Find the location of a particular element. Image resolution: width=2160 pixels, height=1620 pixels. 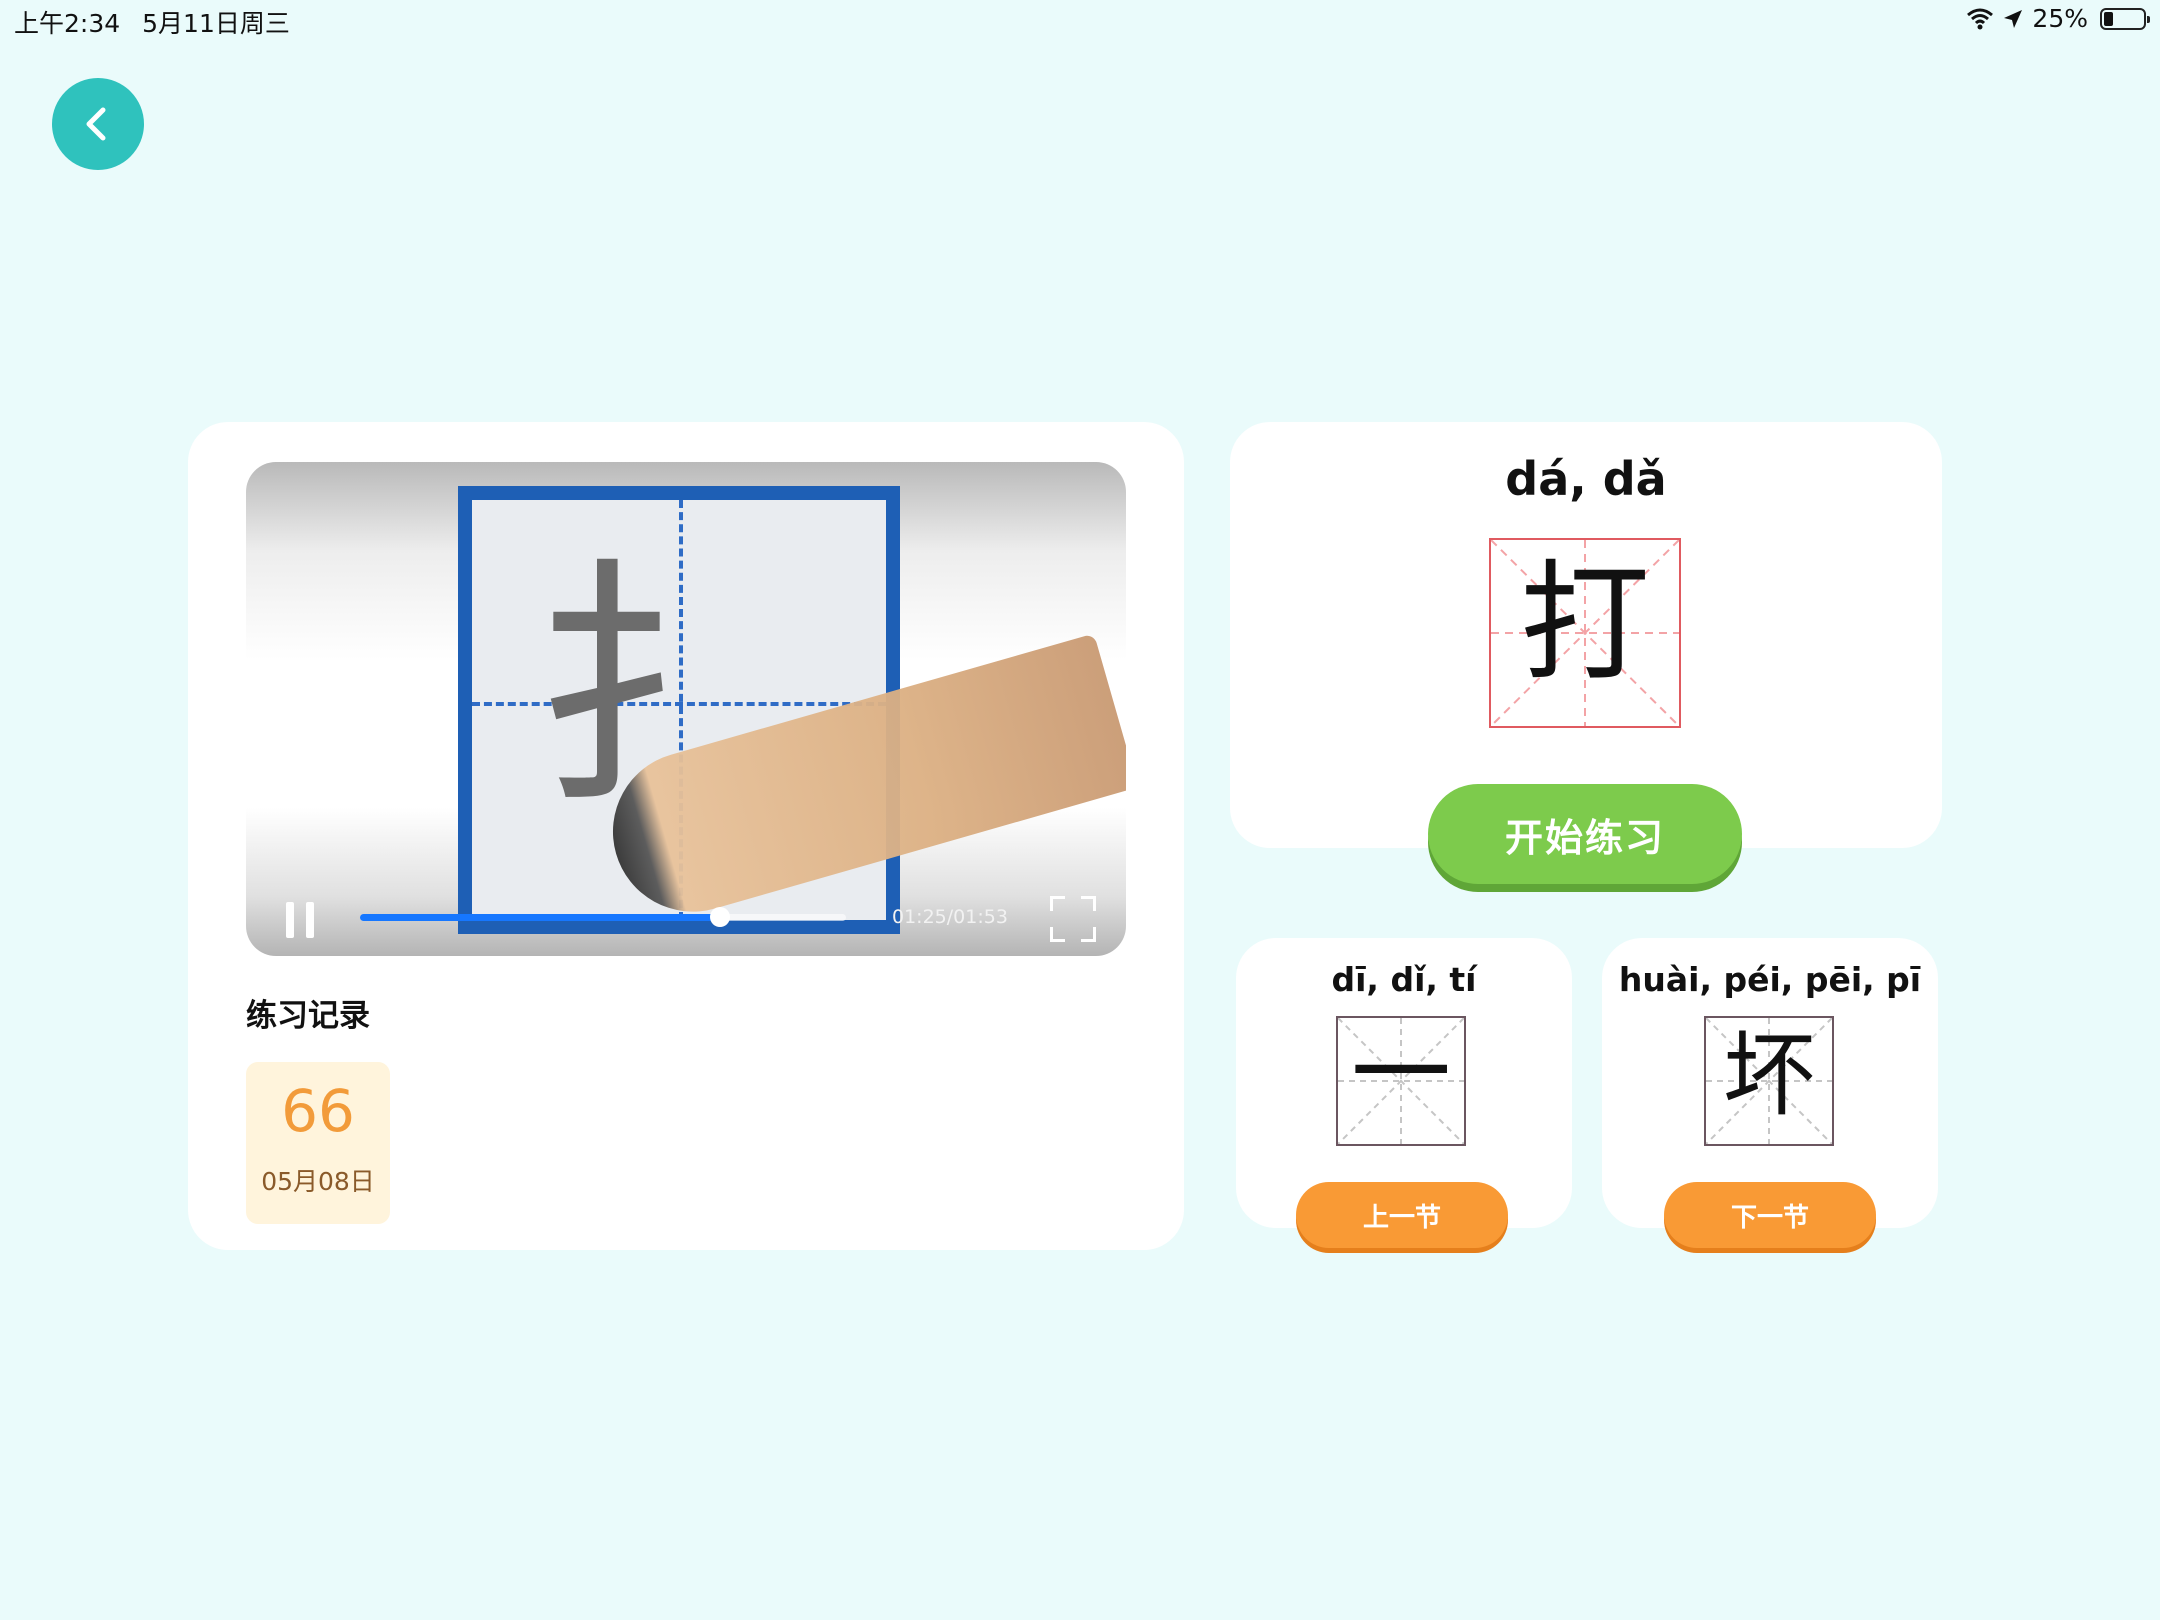

current-char: 打 is located at coordinates (1584, 623).